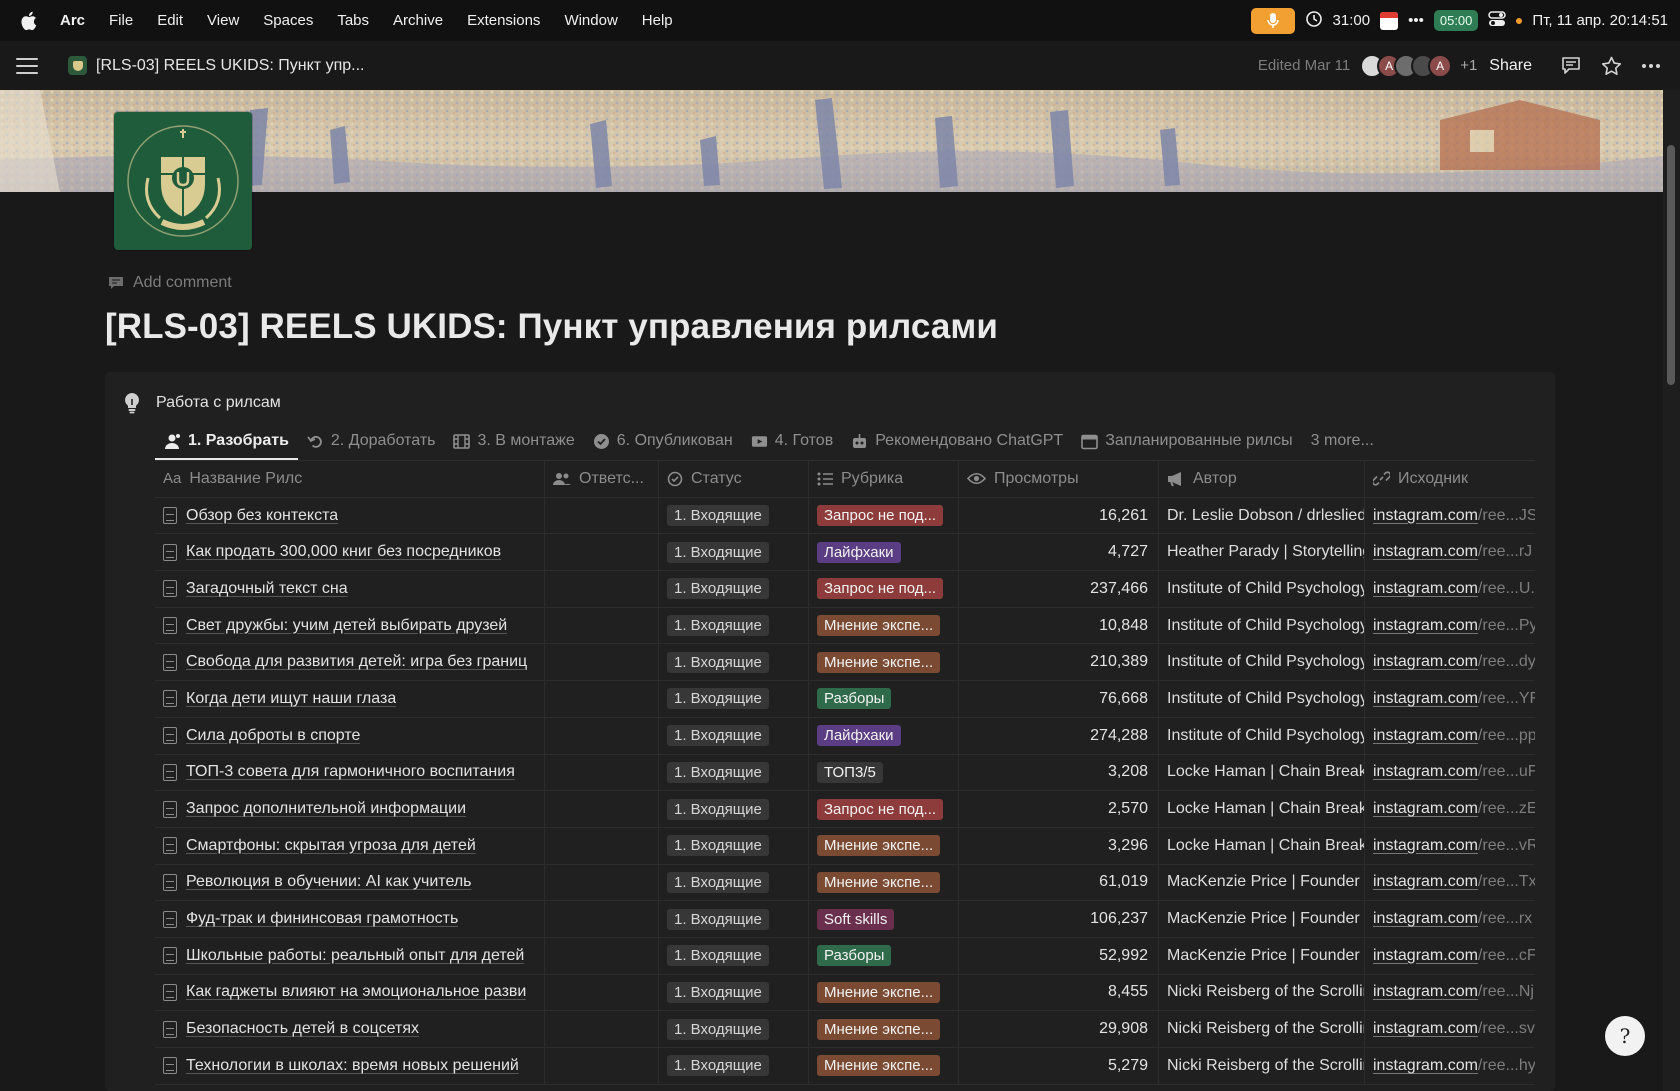 This screenshot has width=1680, height=1091. Describe the element at coordinates (1059, 919) in the screenshot. I see `cell-views: 106,237` at that location.